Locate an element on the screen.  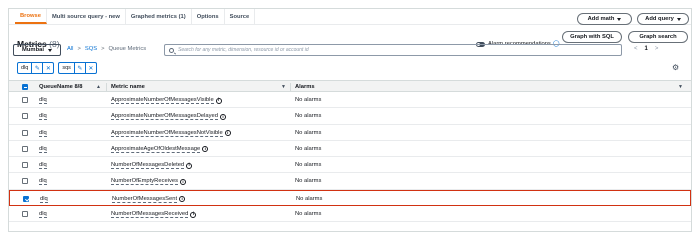
metric-name: NumberOfMessagesSent is located at coordinates (145, 199).